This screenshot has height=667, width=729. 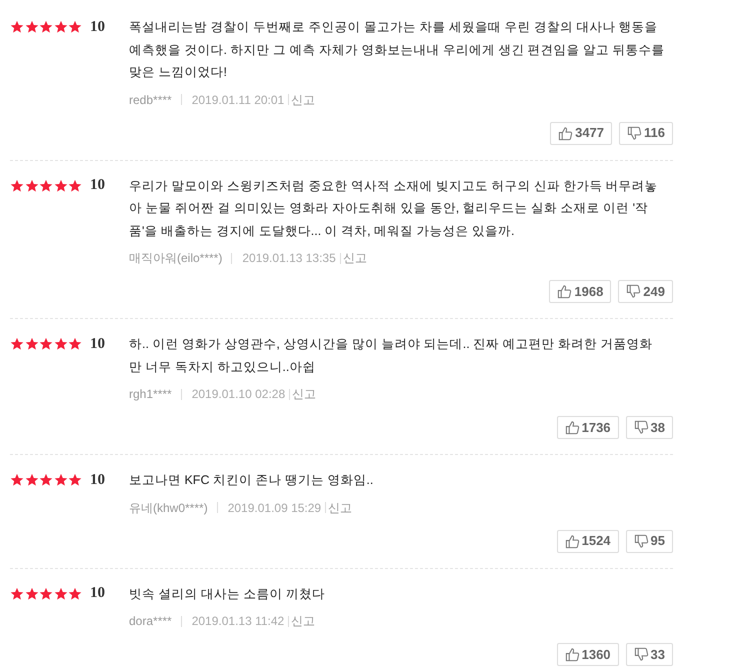 What do you see at coordinates (169, 508) in the screenshot?
I see `author-name: 유네(khw0****)` at bounding box center [169, 508].